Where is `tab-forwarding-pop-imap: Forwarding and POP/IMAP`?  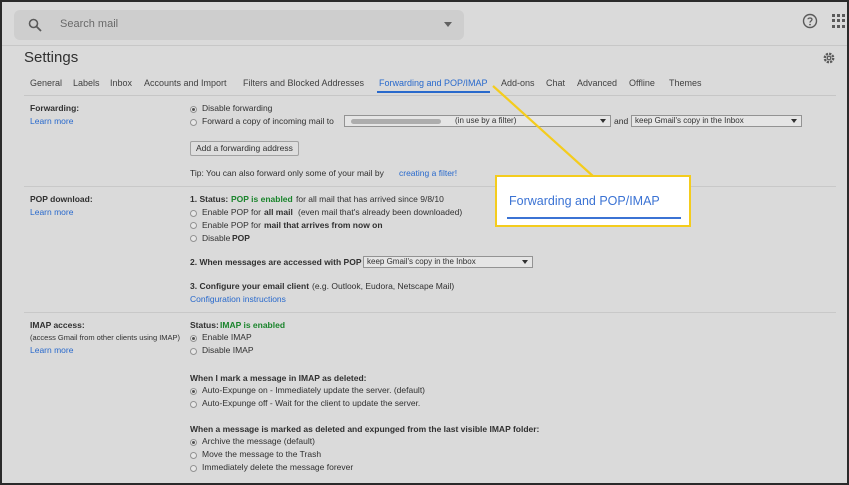 tab-forwarding-pop-imap: Forwarding and POP/IMAP is located at coordinates (433, 85).